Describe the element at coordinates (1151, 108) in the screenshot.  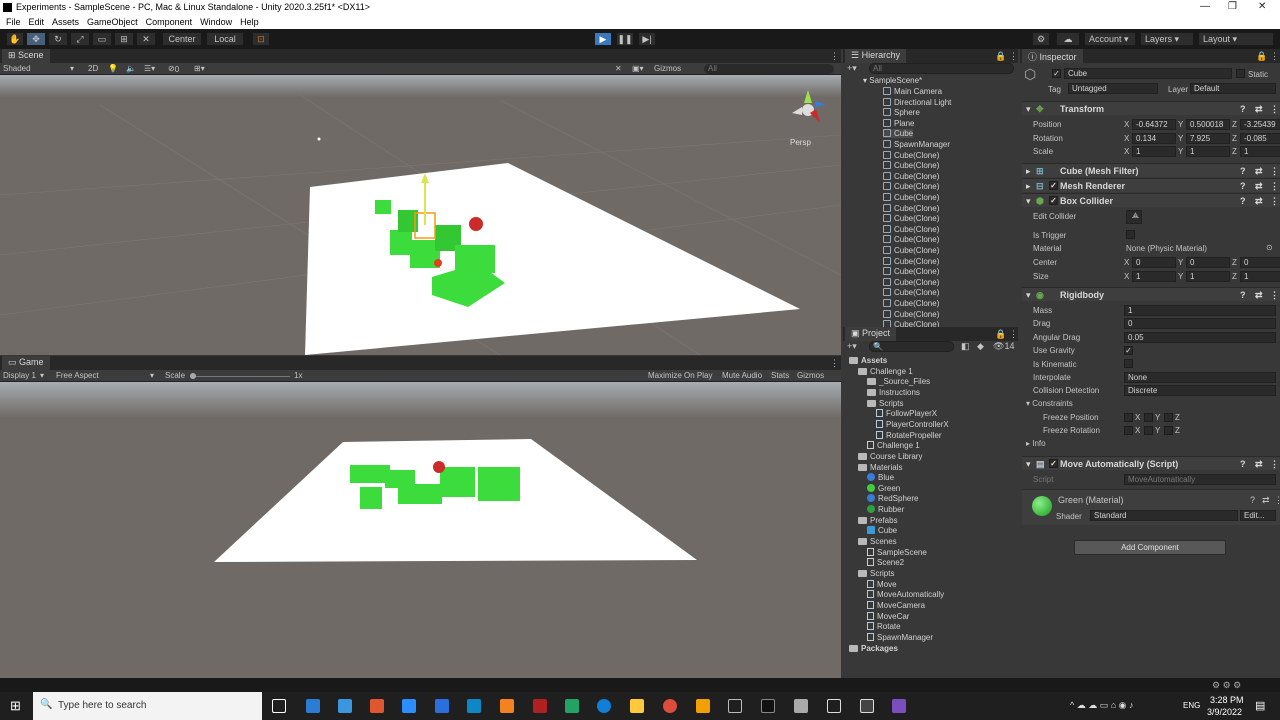
I see `transform-header: ▾ ✥ Transform ? ⇄ ⋮` at that location.